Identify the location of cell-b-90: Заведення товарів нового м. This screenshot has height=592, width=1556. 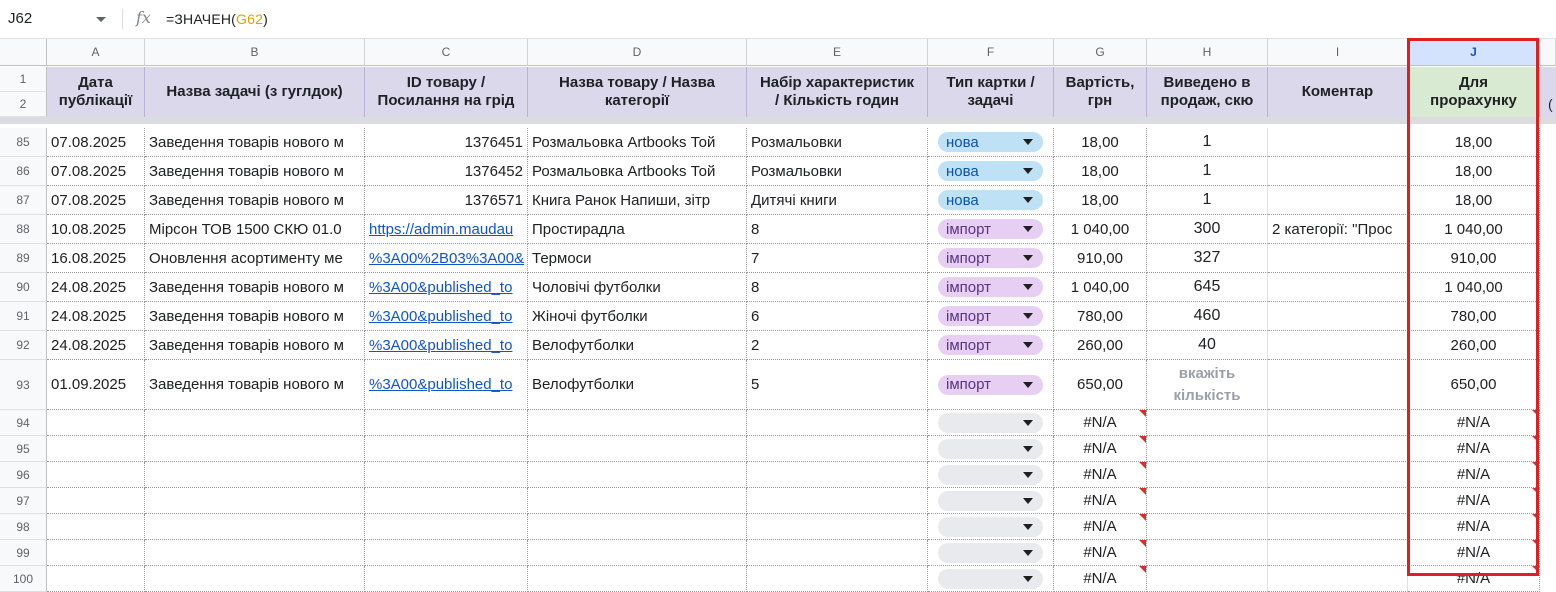
(255, 287).